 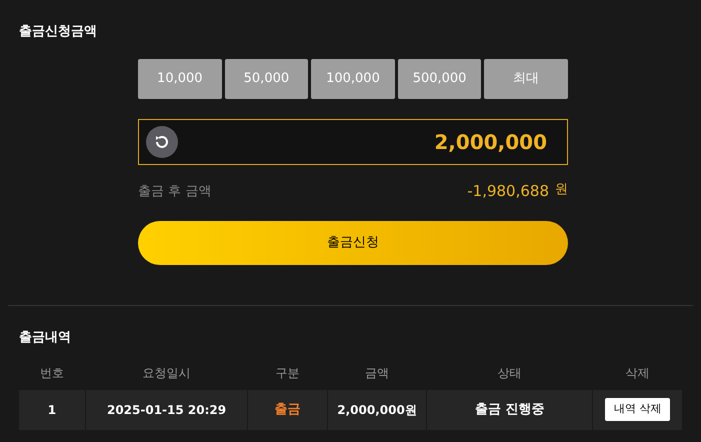 What do you see at coordinates (509, 410) in the screenshot?
I see `table-cell: 출금 진행중` at bounding box center [509, 410].